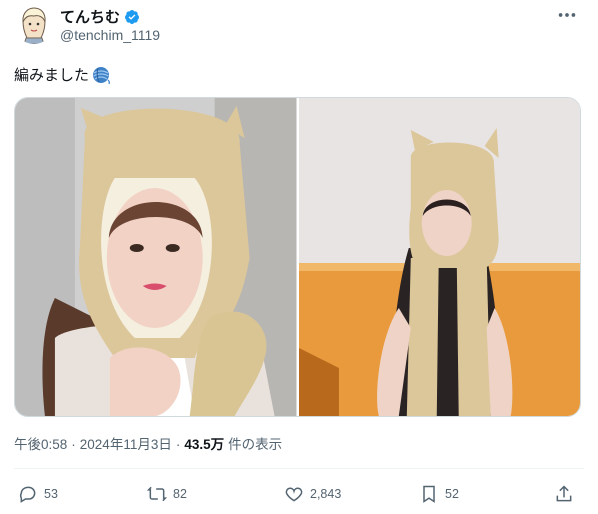 This screenshot has width=598, height=514. I want to click on more-options-icon, so click(567, 15).